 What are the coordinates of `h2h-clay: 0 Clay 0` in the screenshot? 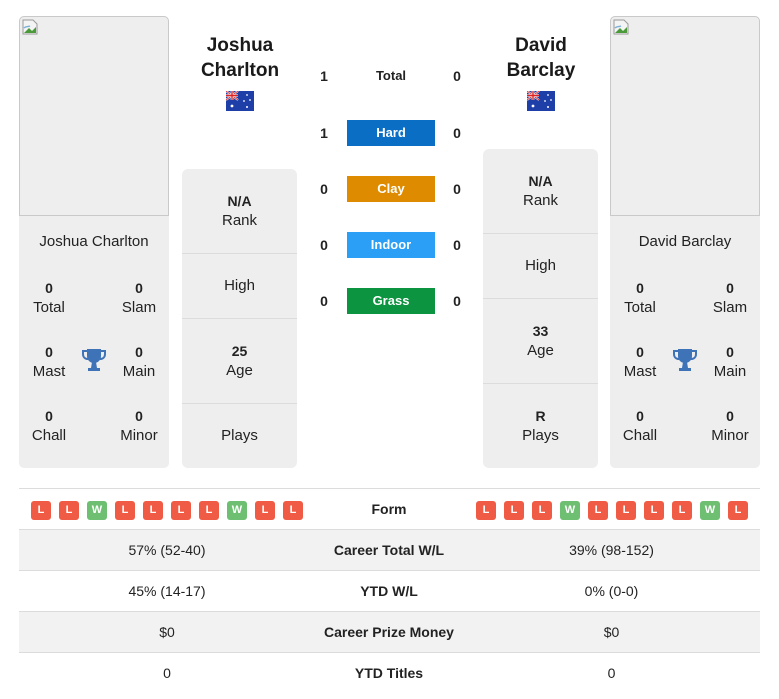 It's located at (390, 189).